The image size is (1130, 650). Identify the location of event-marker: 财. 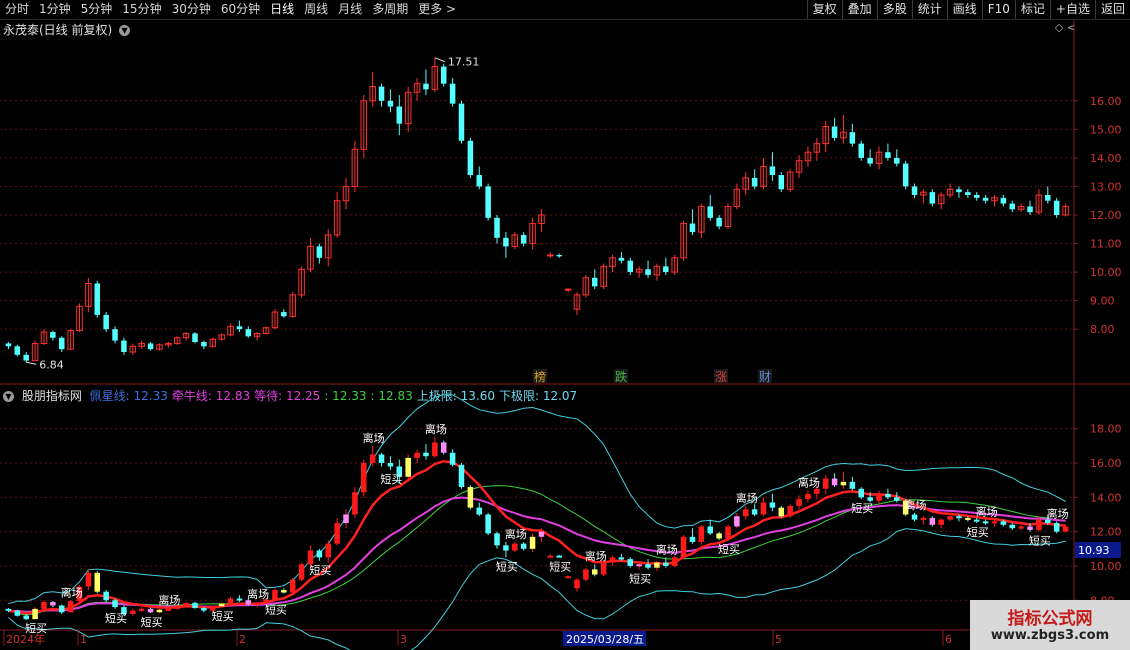
(765, 377).